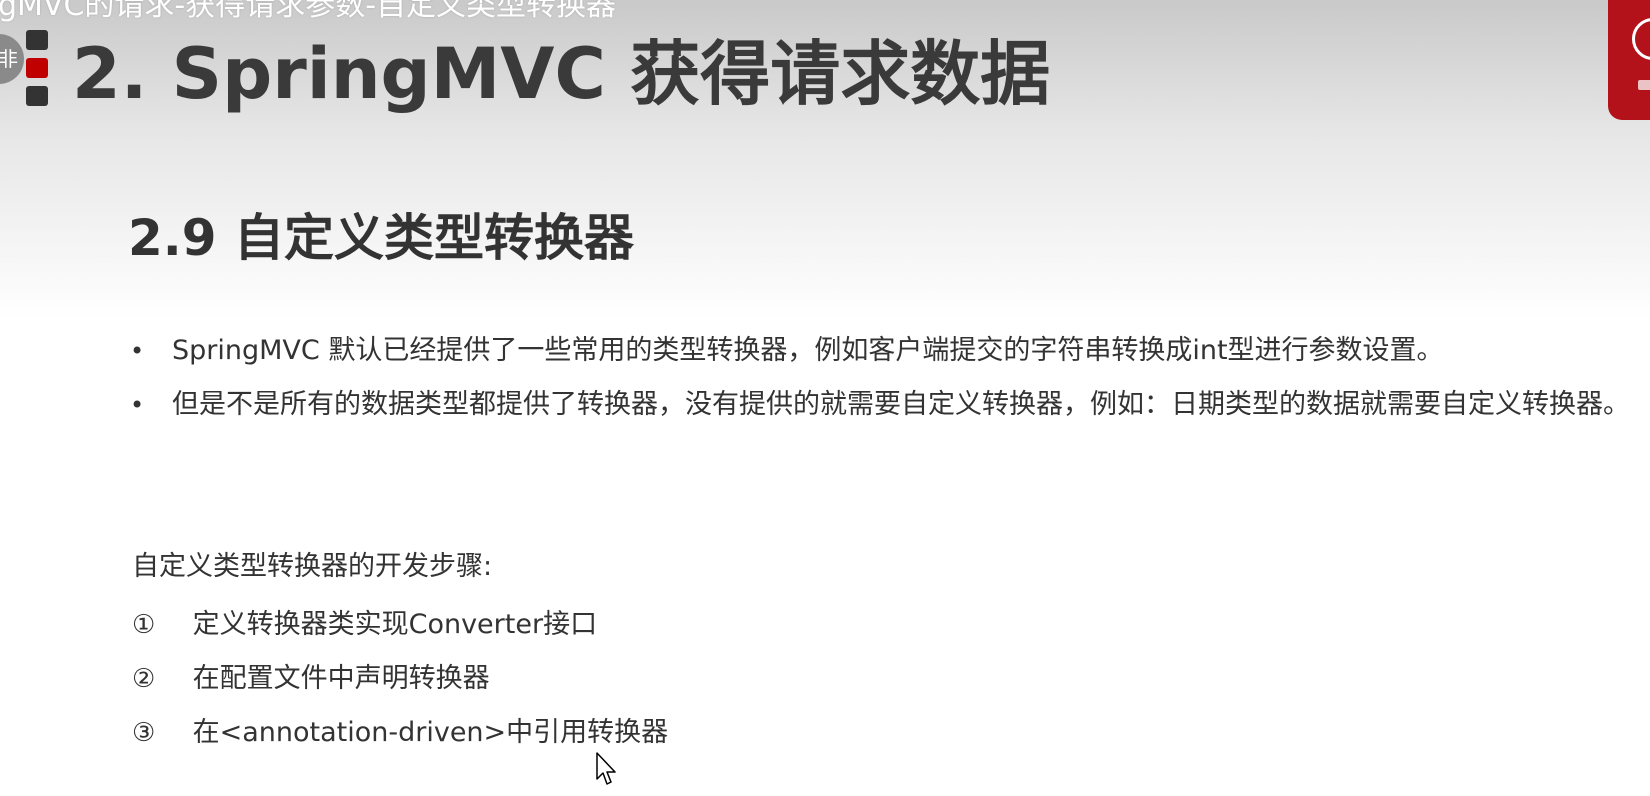 The width and height of the screenshot is (1650, 796). Describe the element at coordinates (395, 624) in the screenshot. I see `step-text: 定义转换器类实现Converter接口` at that location.